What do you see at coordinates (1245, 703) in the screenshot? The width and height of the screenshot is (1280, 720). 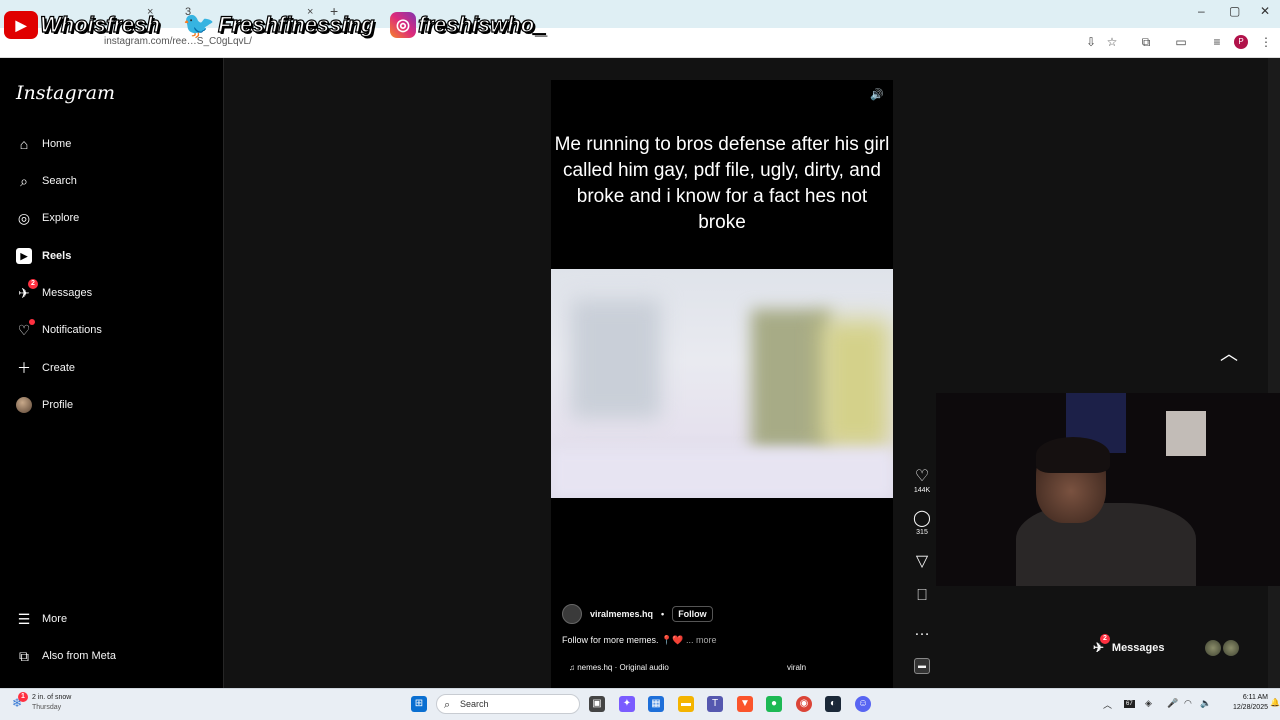 I see `taskbar-clock: 6:11 AM 12/28/2025` at bounding box center [1245, 703].